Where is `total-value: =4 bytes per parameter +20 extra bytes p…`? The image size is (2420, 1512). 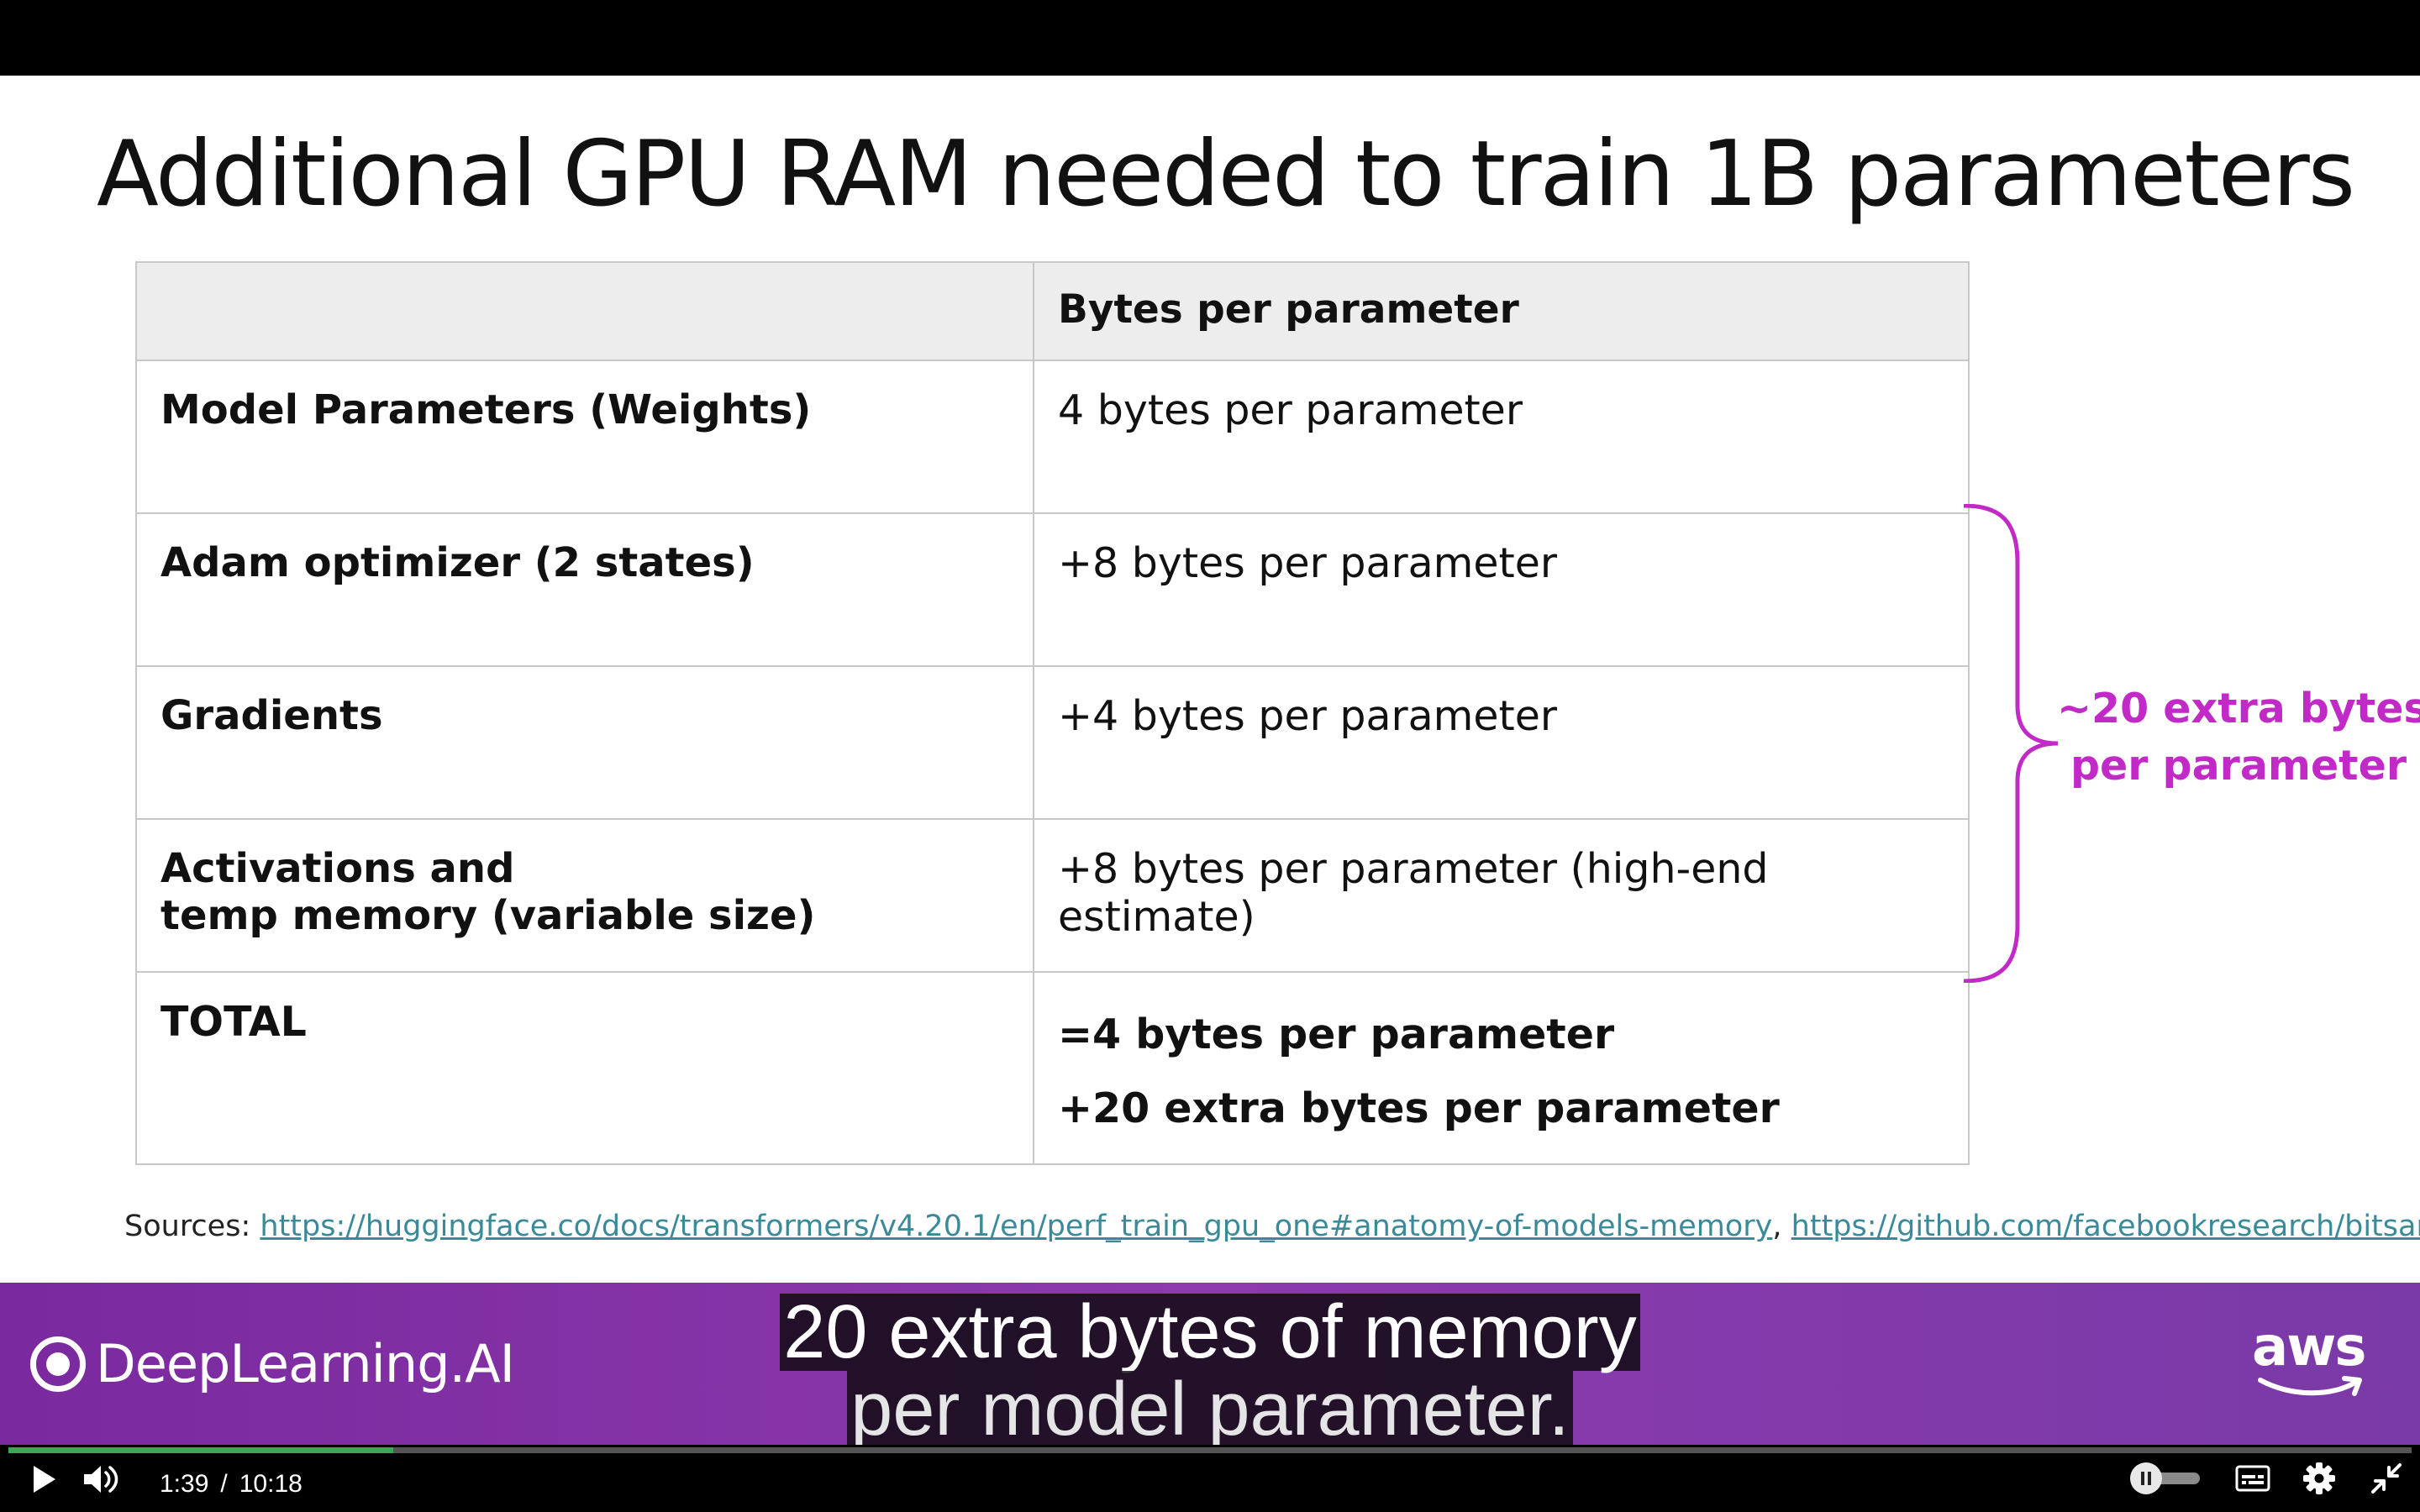 total-value: =4 bytes per parameter +20 extra bytes p… is located at coordinates (1501, 1068).